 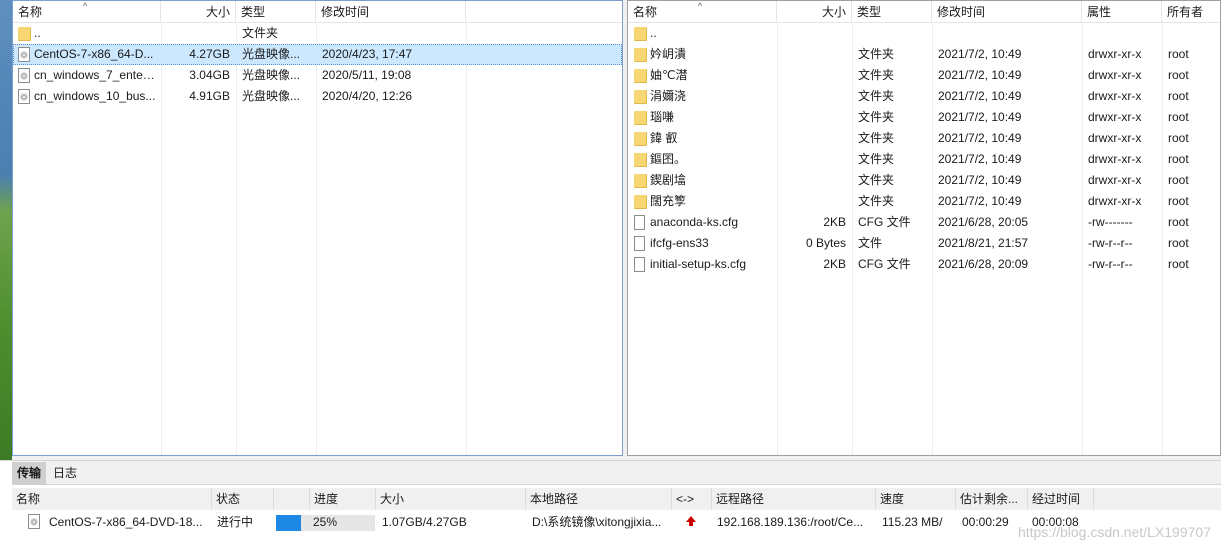 I want to click on progress-bar-fill, so click(x=288, y=523).